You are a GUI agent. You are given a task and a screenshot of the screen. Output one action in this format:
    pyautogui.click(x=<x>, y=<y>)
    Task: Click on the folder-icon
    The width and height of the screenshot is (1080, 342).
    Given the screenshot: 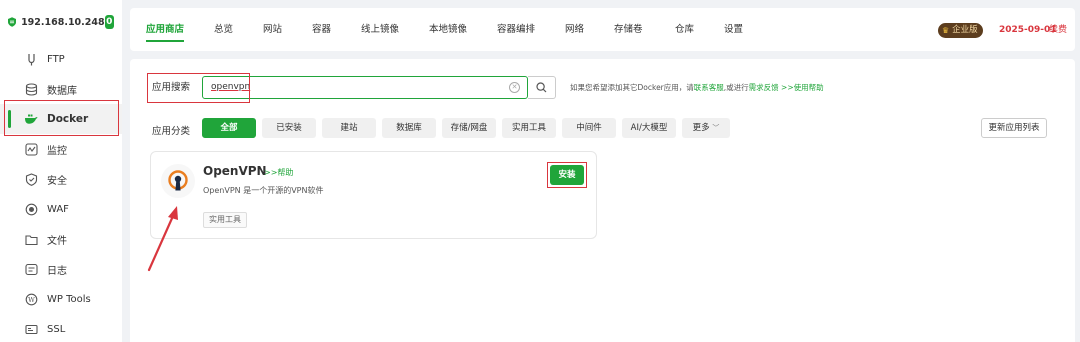 What is the action you would take?
    pyautogui.click(x=31, y=239)
    